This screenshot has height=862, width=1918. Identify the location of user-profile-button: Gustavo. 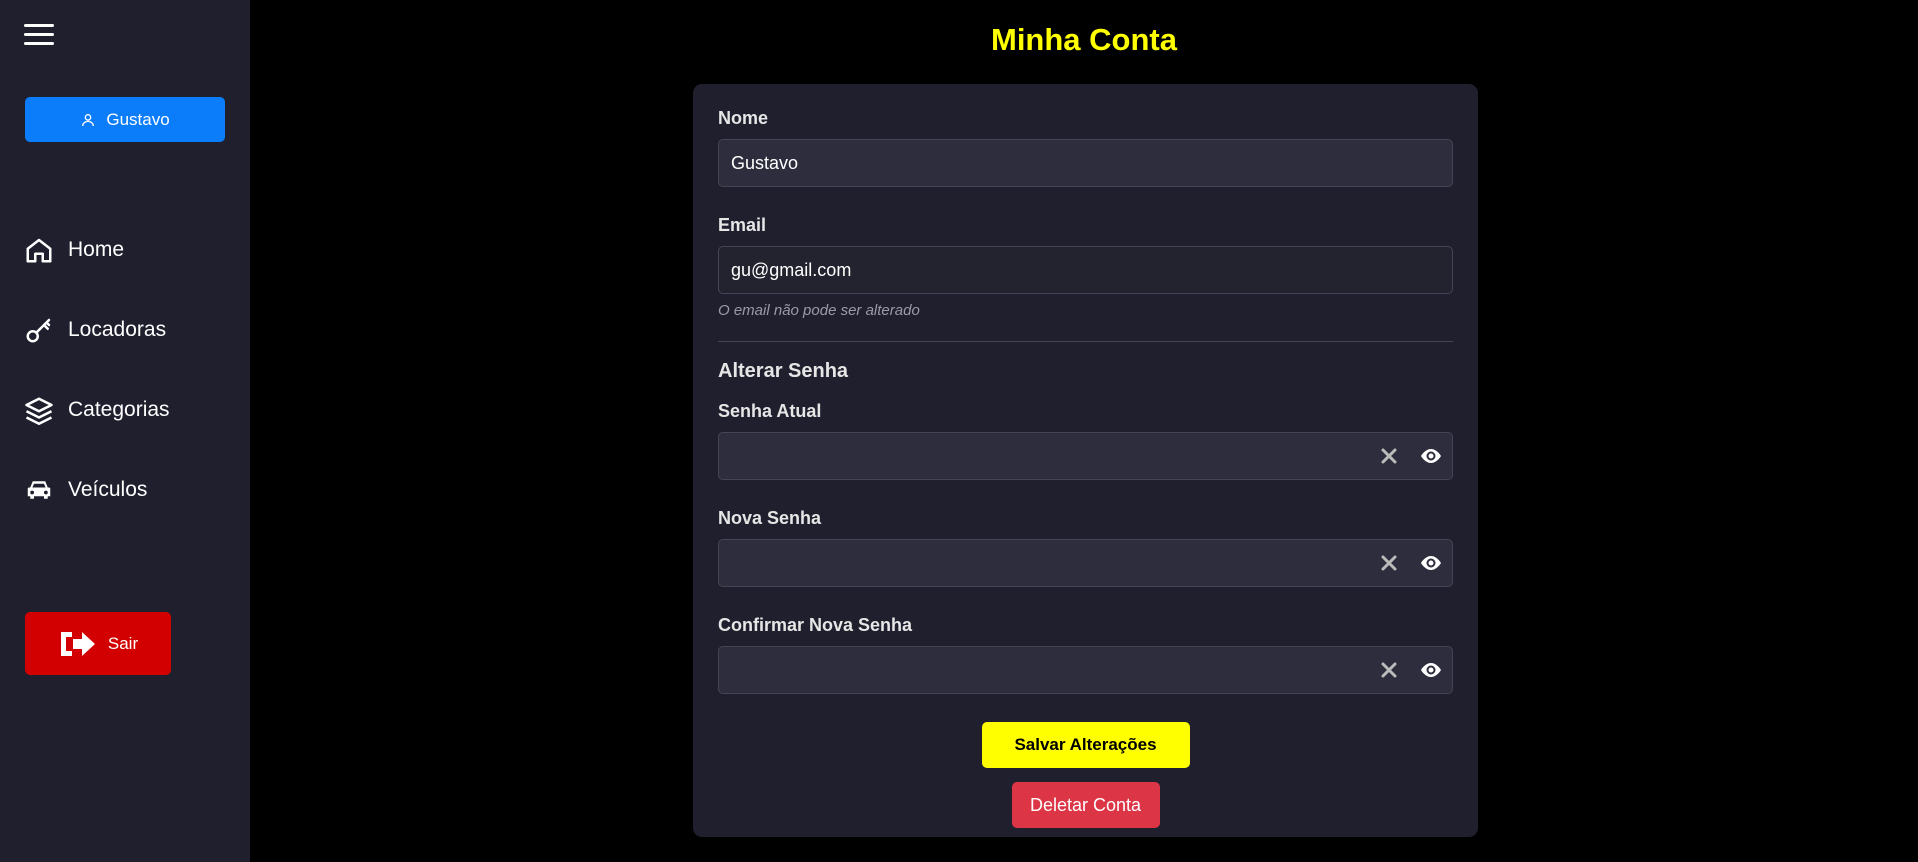
(125, 119).